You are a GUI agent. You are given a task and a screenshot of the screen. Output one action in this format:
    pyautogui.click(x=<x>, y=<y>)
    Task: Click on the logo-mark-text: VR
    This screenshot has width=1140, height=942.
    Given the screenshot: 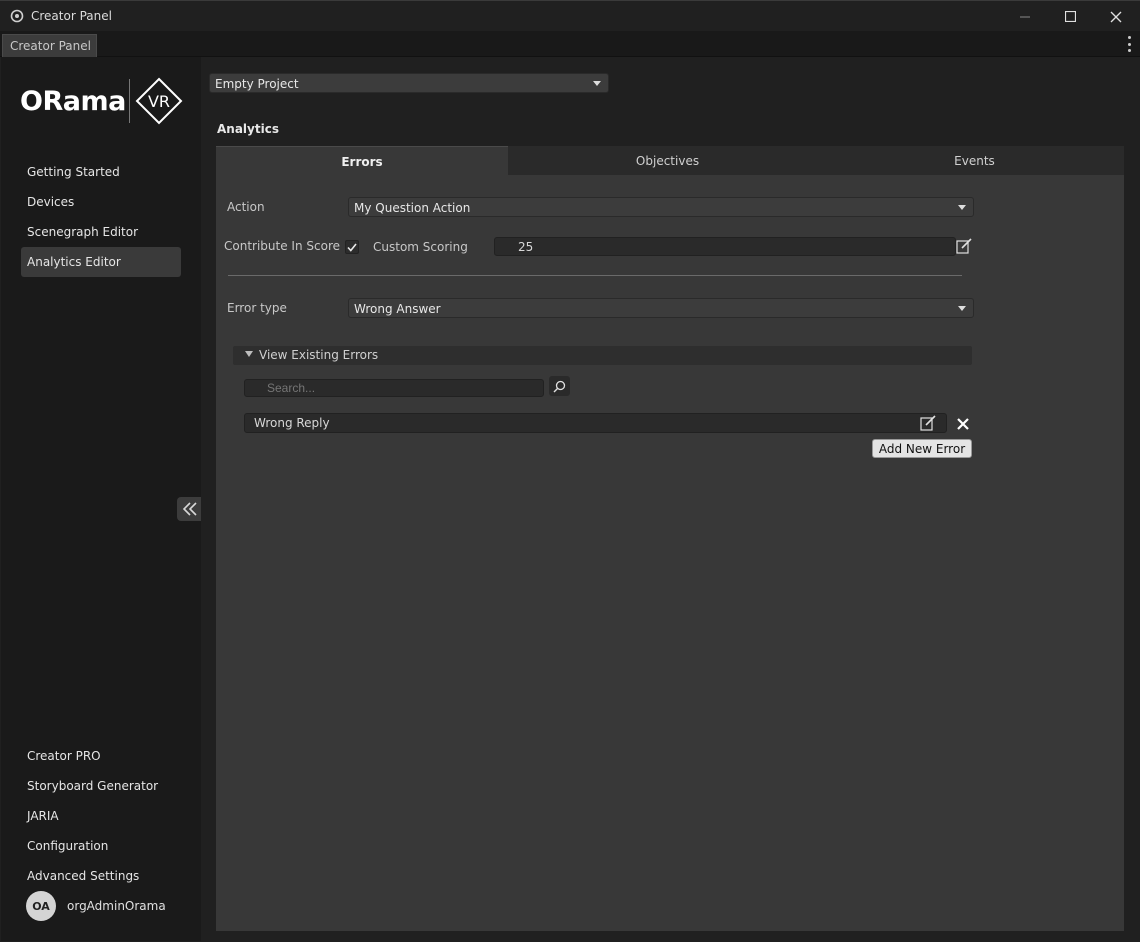 What is the action you would take?
    pyautogui.click(x=159, y=101)
    